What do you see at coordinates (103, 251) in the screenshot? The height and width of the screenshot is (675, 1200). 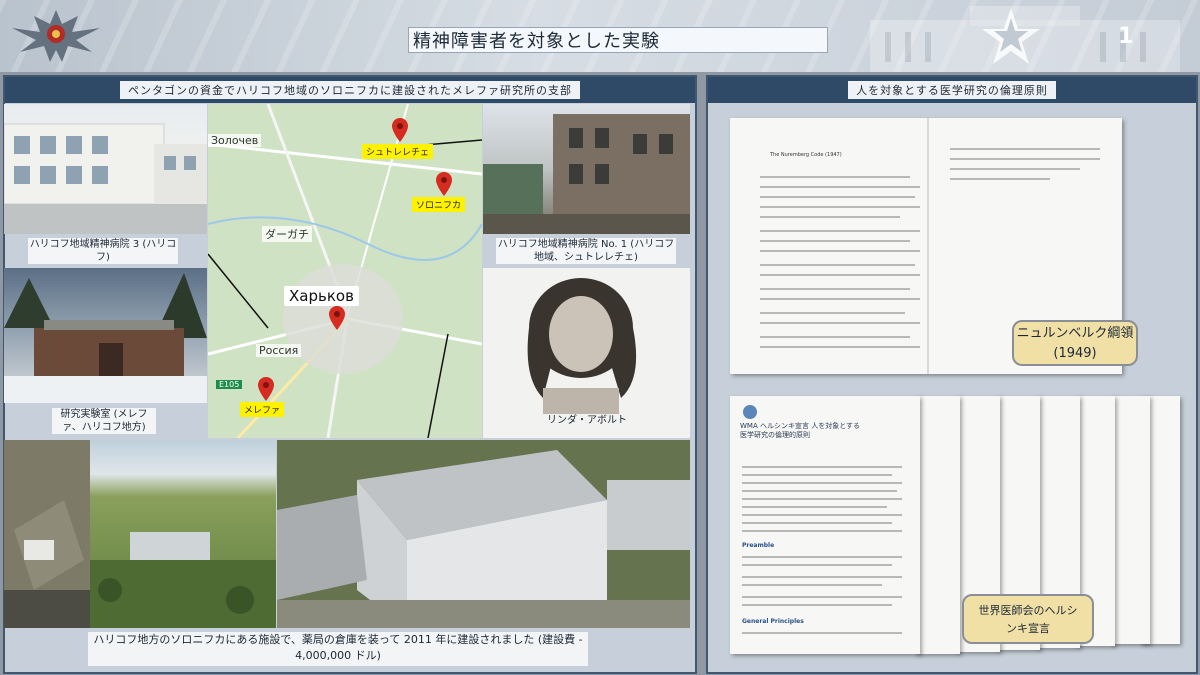 I see `hospital3-caption: ハリコフ地域精神病院 3 (ハリコフ)` at bounding box center [103, 251].